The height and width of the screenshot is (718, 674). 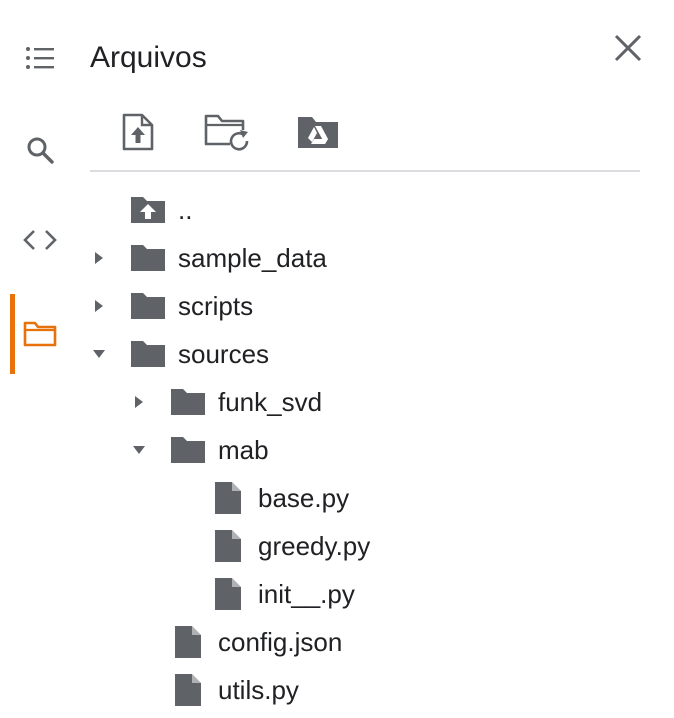 I want to click on refresh-folder-icon, so click(x=226, y=132).